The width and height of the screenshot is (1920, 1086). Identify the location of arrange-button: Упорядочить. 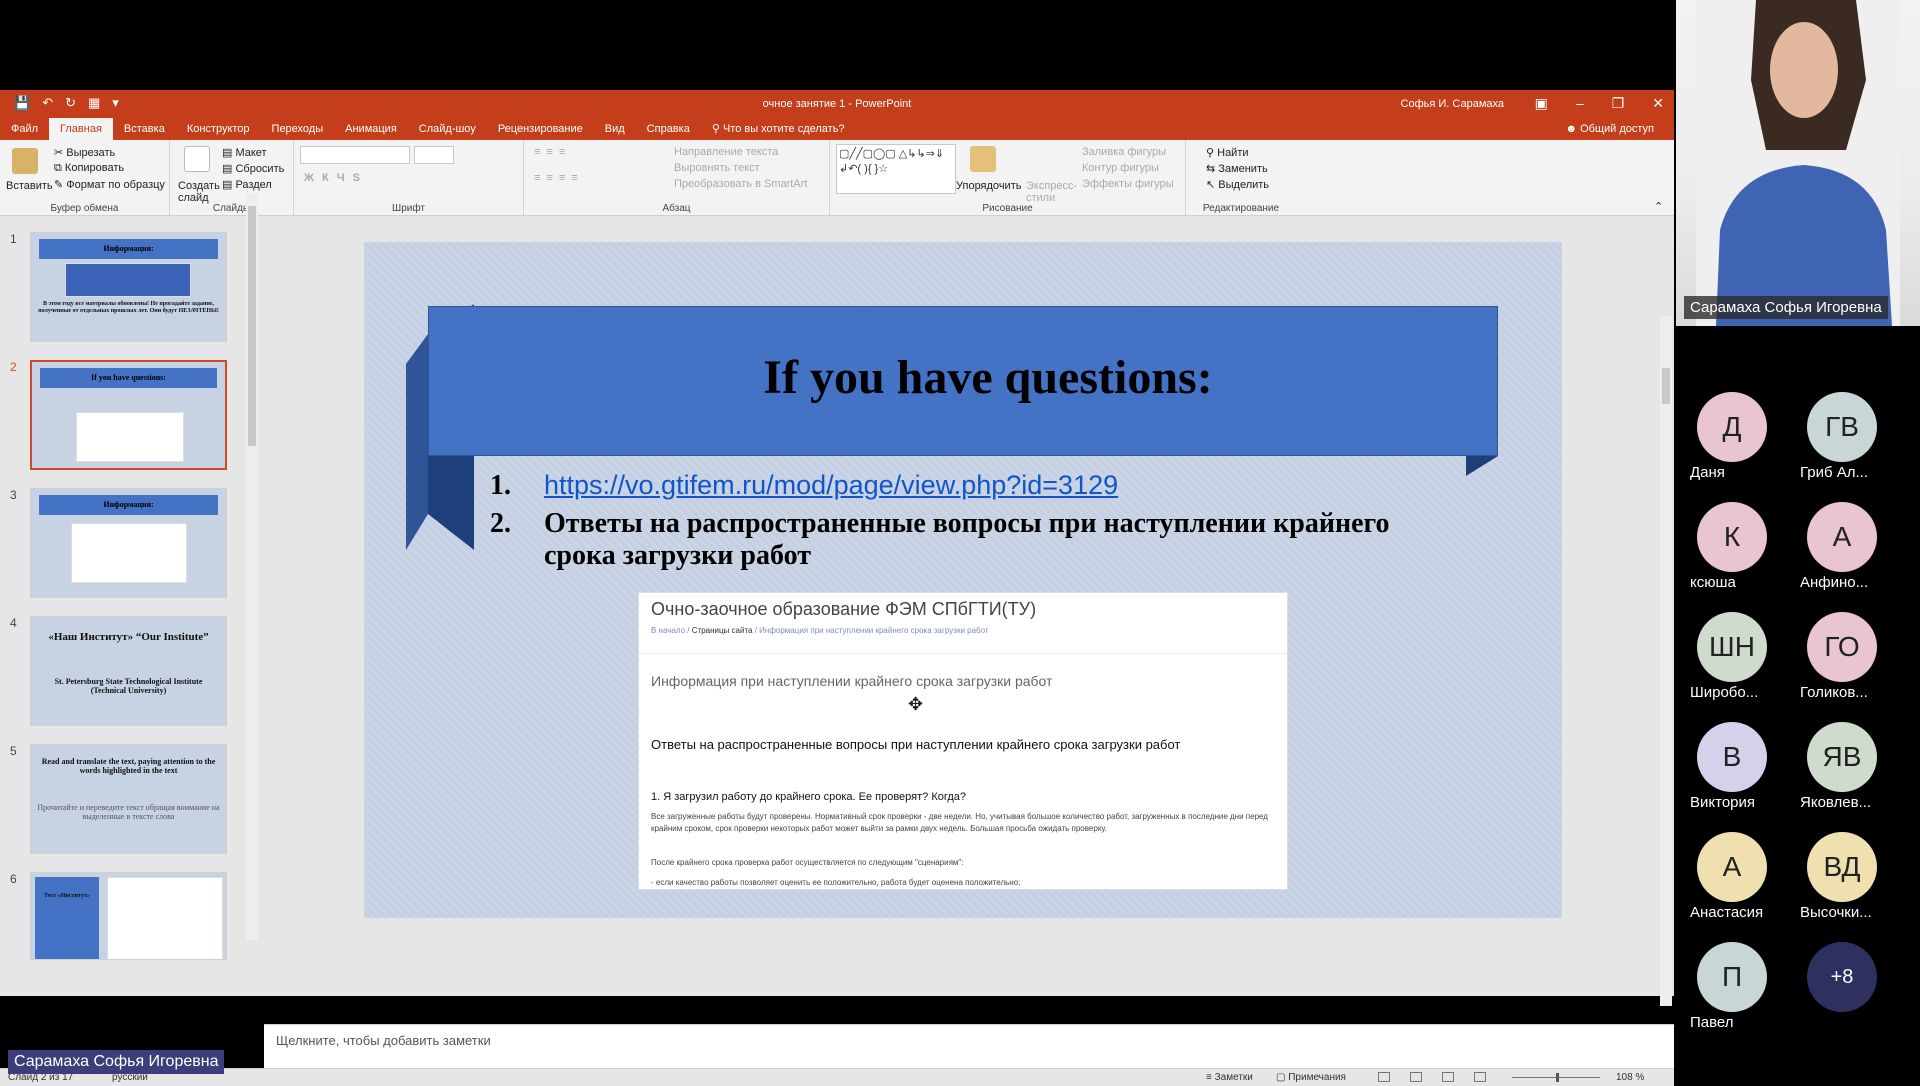
(988, 186).